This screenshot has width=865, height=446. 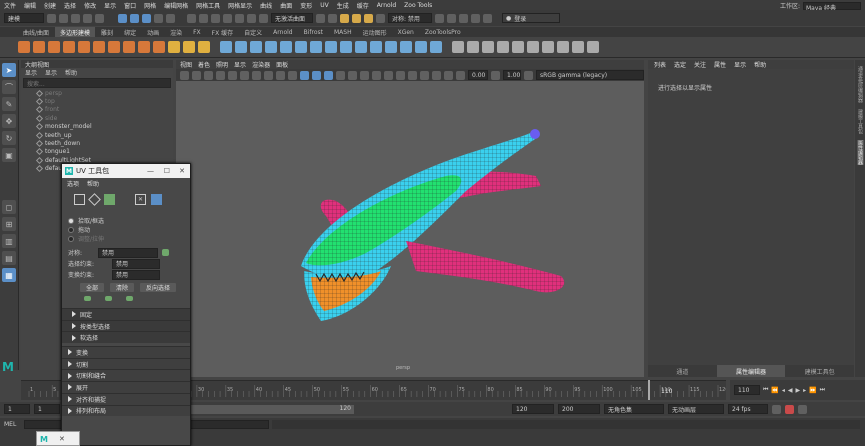 What do you see at coordinates (182, 171) in the screenshot?
I see `close-icon: ✕` at bounding box center [182, 171].